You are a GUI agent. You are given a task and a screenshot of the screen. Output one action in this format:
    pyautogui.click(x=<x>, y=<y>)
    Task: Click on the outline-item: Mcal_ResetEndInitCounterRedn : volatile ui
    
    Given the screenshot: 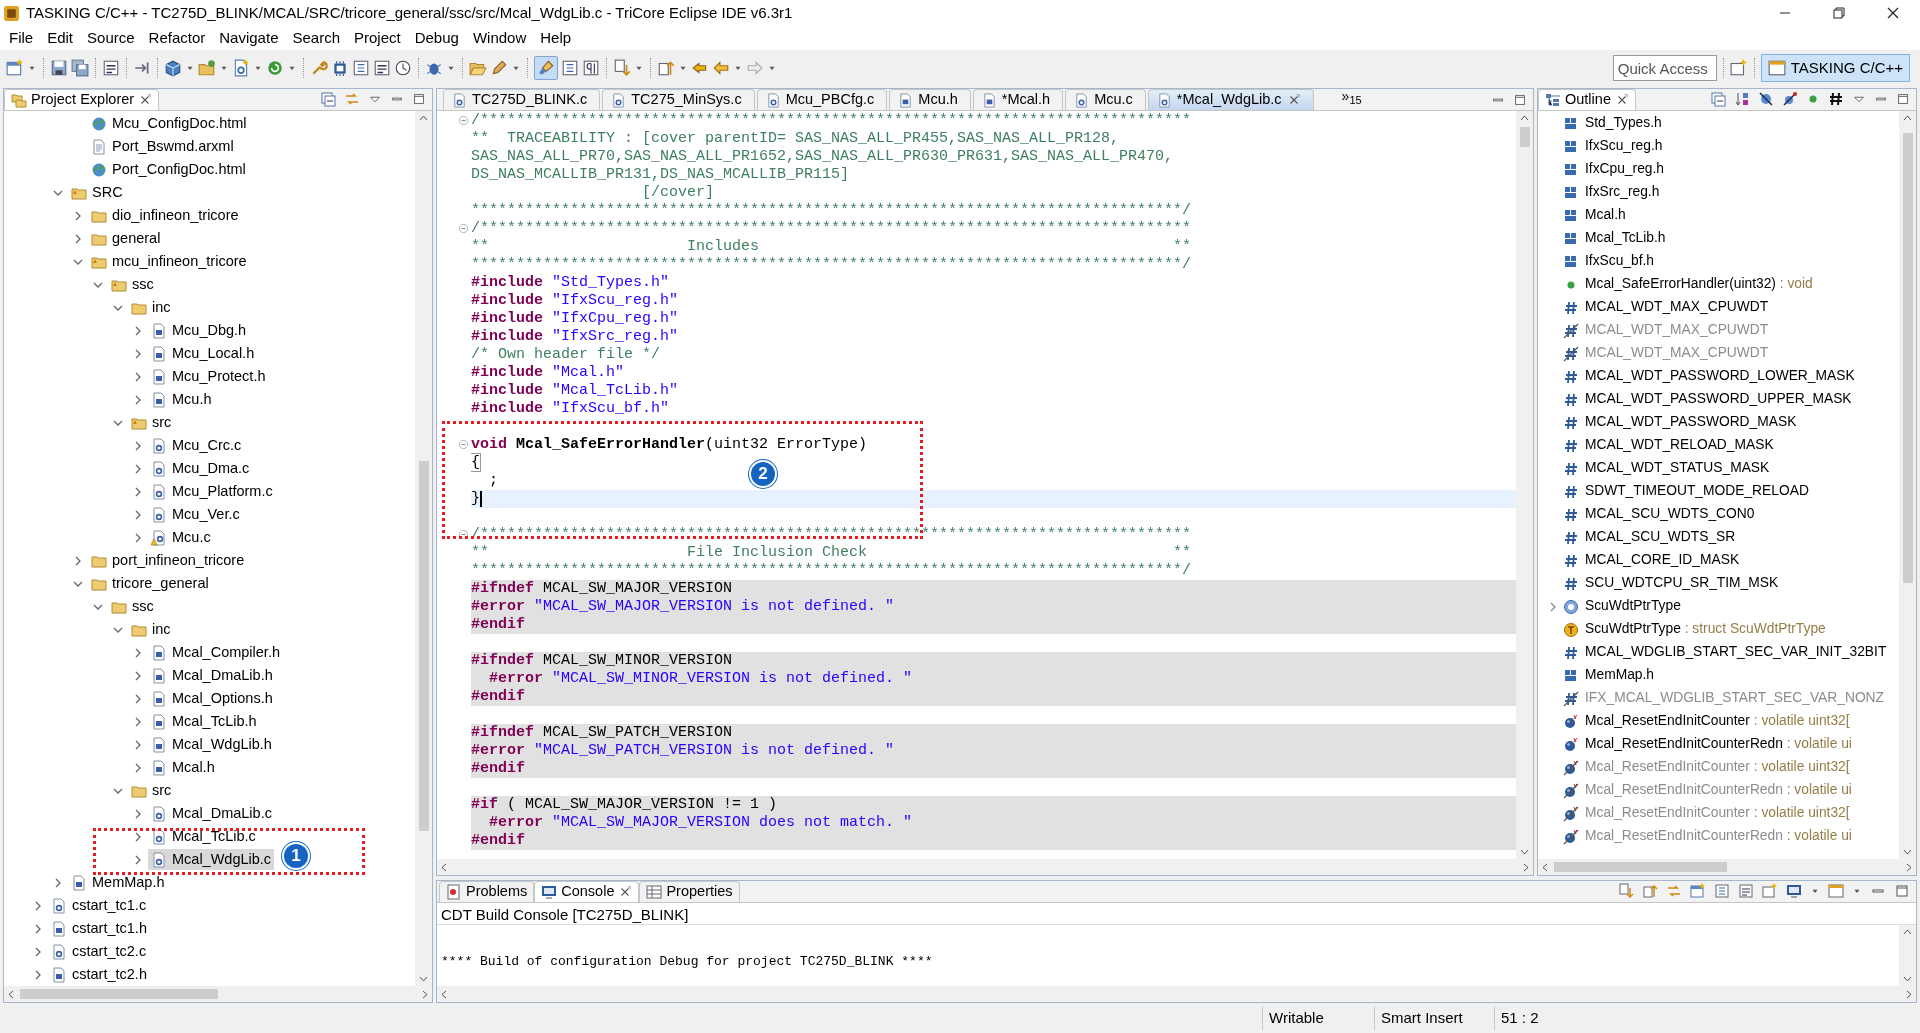 What is the action you would take?
    pyautogui.click(x=1707, y=744)
    